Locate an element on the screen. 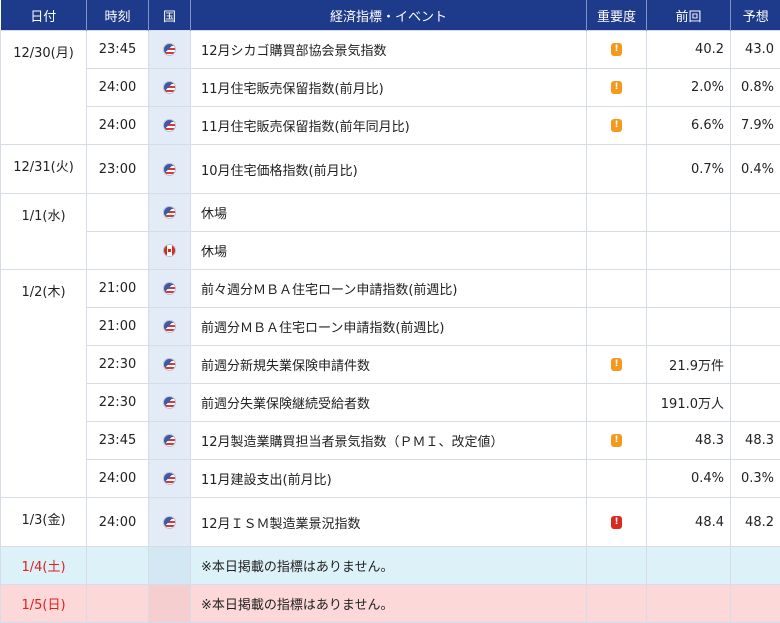 The width and height of the screenshot is (780, 623). table-row: 1/2(木)21:00前々週分ＭＢＡ住宅ローン申請指数(前週比) is located at coordinates (390, 289).